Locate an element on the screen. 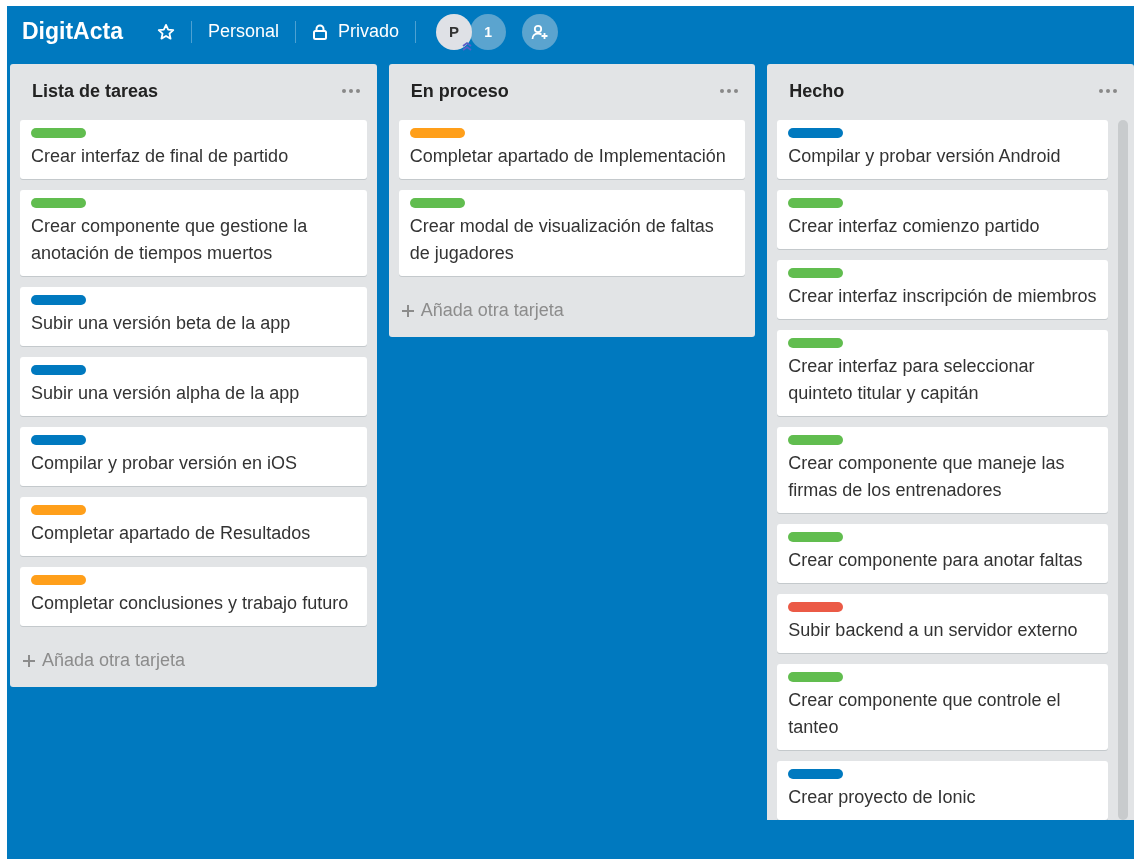 The height and width of the screenshot is (859, 1134). invite-button is located at coordinates (540, 31).